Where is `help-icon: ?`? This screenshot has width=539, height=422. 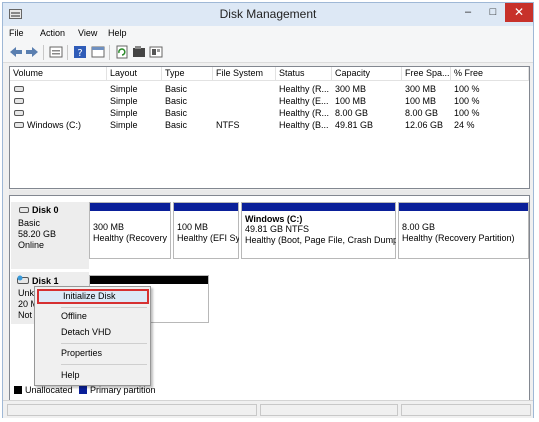 help-icon: ? is located at coordinates (80, 52).